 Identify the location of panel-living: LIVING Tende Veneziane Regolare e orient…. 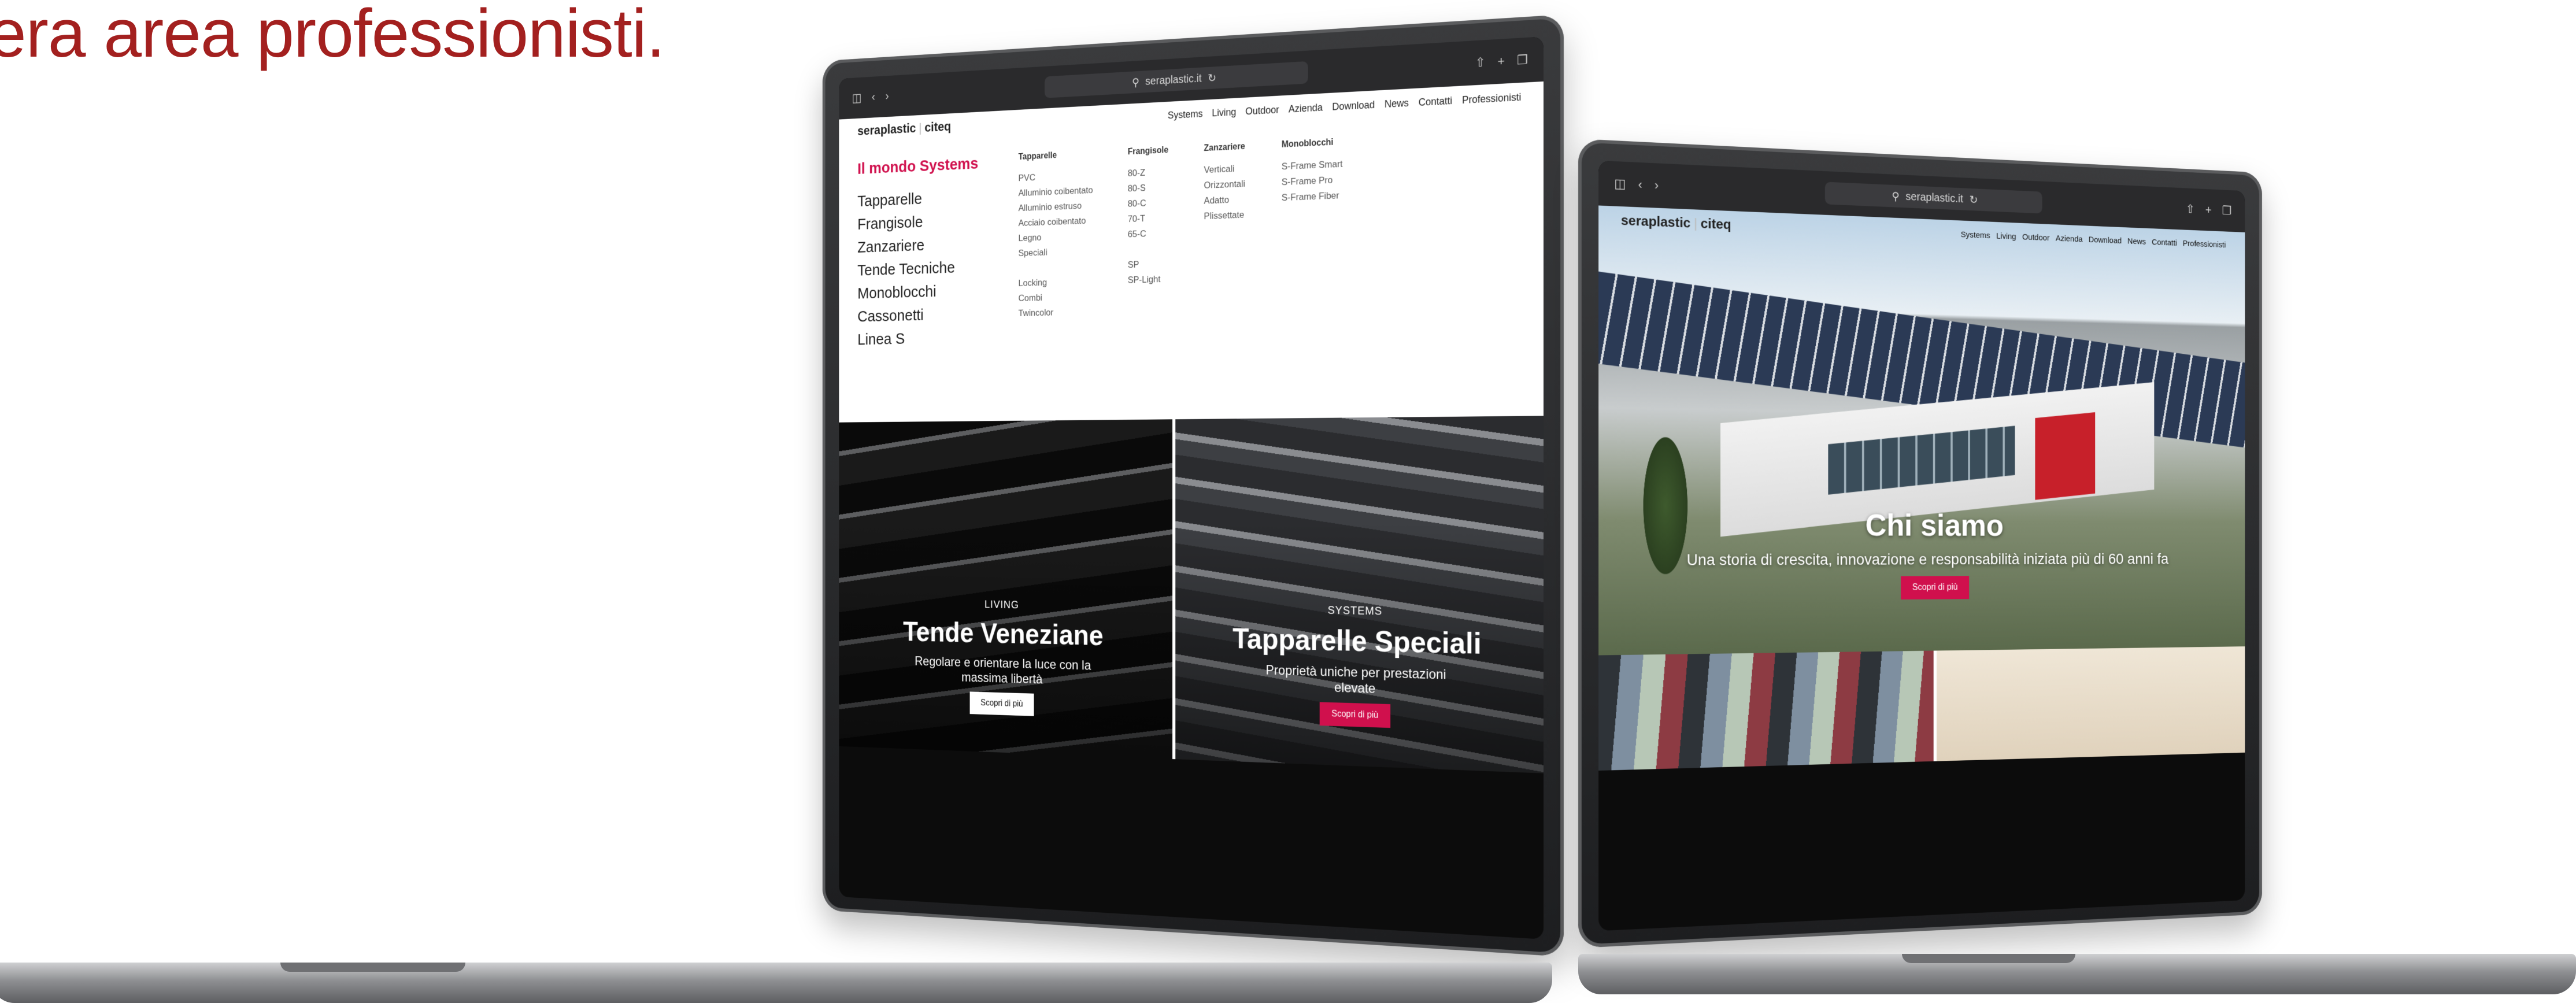
(1005, 589).